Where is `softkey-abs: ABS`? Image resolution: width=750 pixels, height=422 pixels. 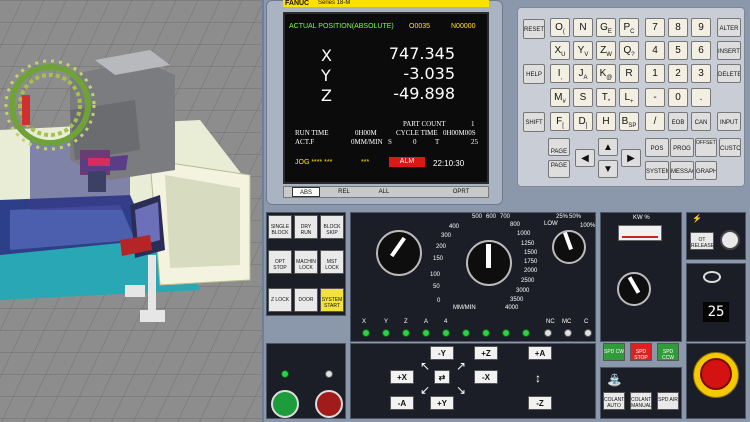
softkey-abs: ABS is located at coordinates (306, 192).